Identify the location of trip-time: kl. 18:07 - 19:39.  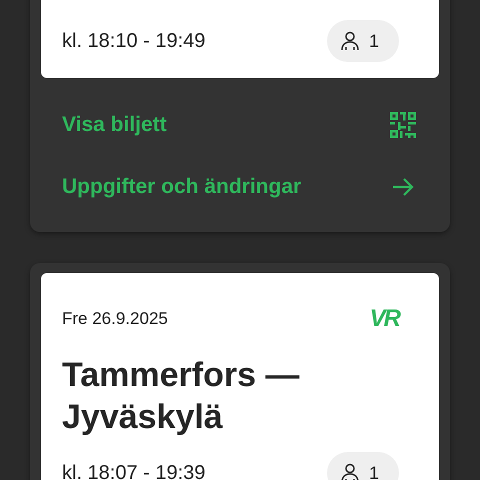
(134, 471).